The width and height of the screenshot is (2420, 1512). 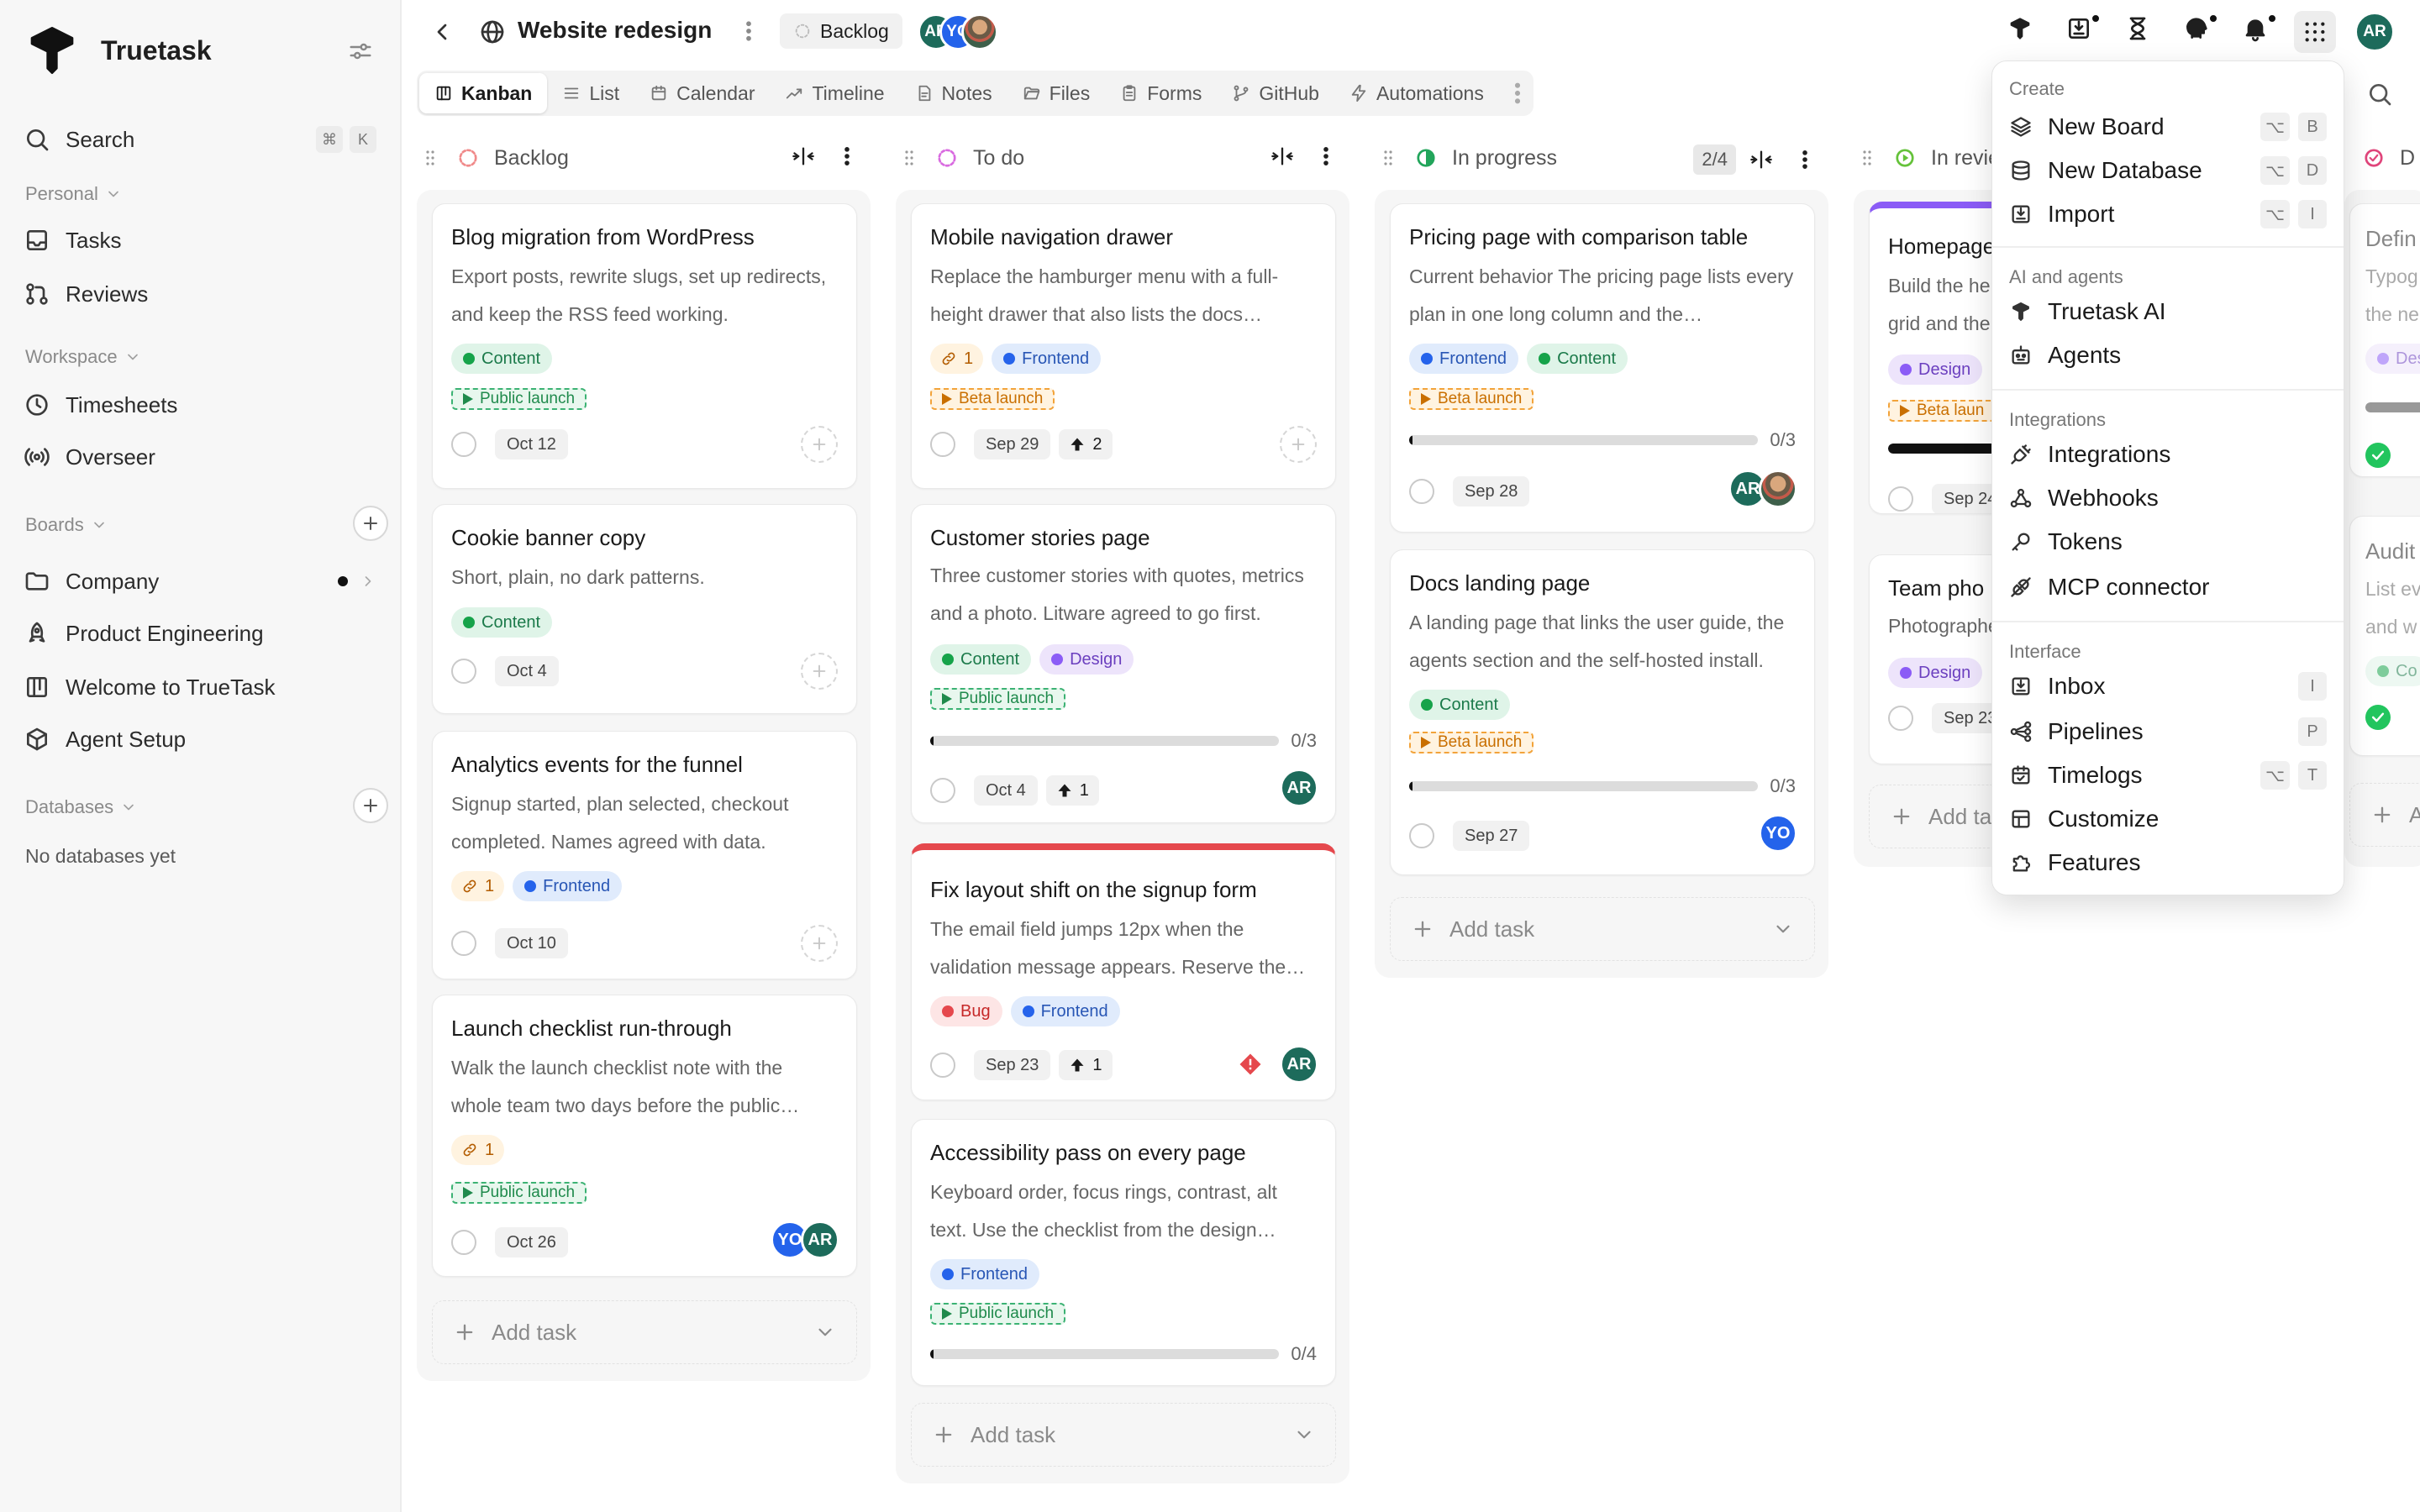 What do you see at coordinates (200, 739) in the screenshot?
I see `sidebar-item-agent-setup: Agent Setup` at bounding box center [200, 739].